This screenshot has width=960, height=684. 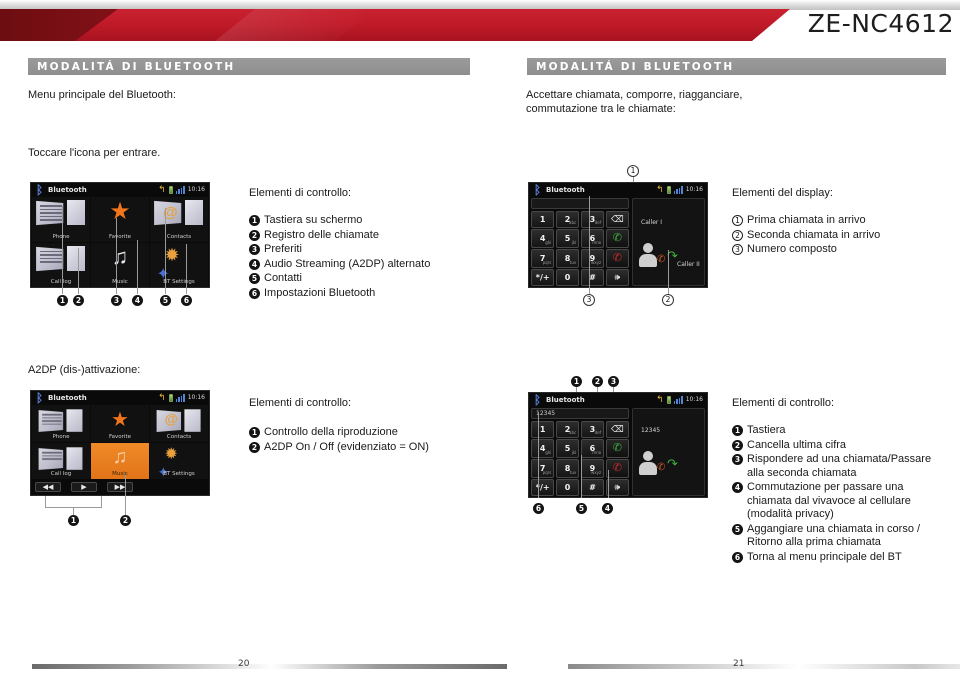 I want to click on key-sublabel: mno, so click(x=597, y=453).